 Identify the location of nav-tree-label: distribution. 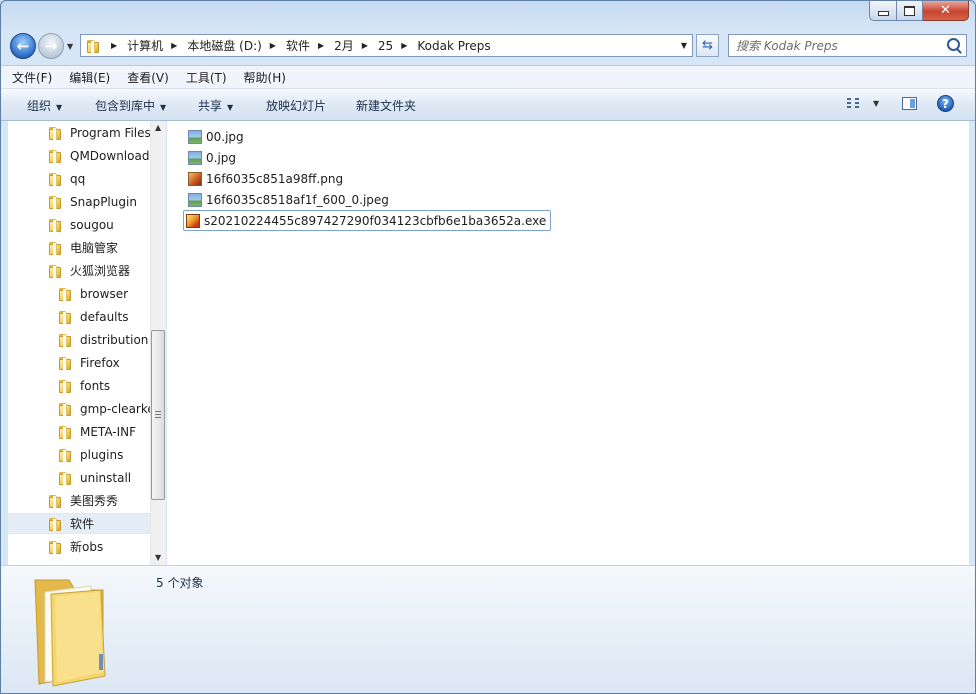
(114, 339).